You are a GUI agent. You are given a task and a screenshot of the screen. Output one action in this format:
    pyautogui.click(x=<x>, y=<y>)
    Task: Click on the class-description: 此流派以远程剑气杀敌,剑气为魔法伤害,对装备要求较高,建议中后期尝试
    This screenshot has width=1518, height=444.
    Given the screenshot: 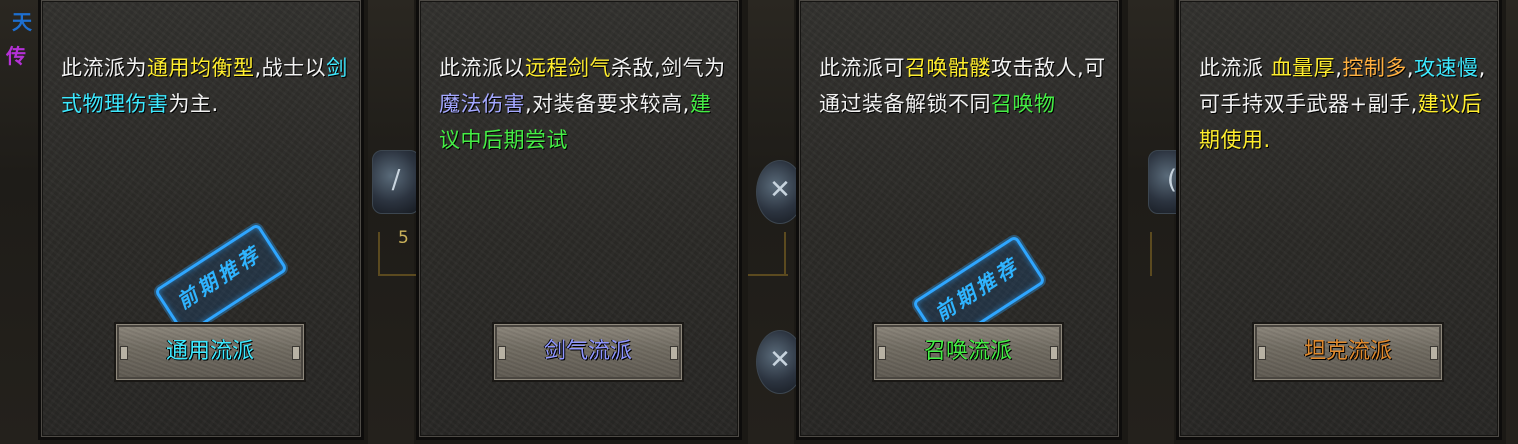 What is the action you would take?
    pyautogui.click(x=584, y=104)
    